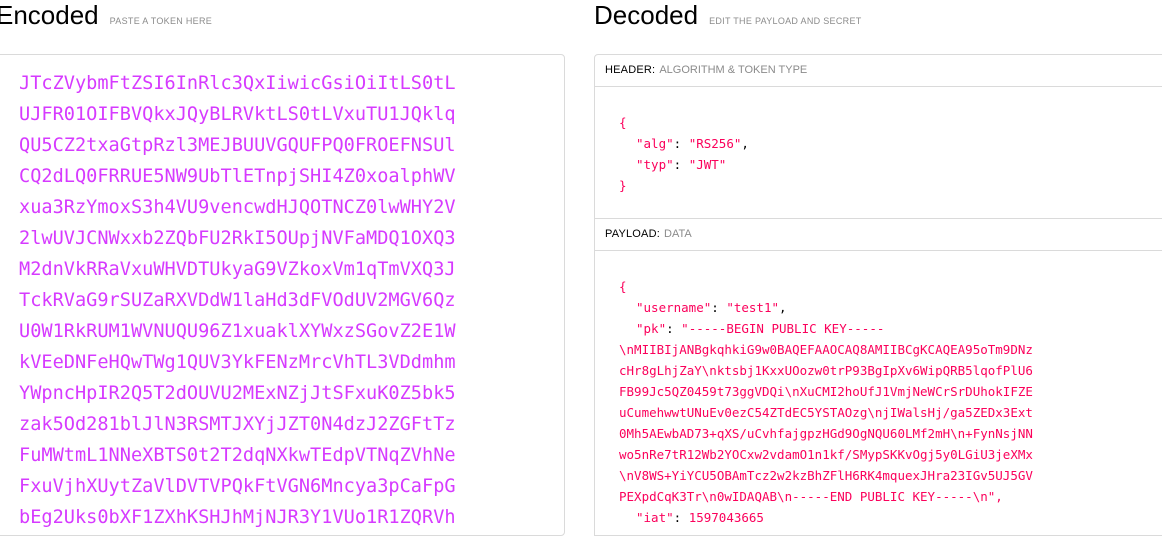  What do you see at coordinates (655, 143) in the screenshot?
I see `header-alg-key: "alg"` at bounding box center [655, 143].